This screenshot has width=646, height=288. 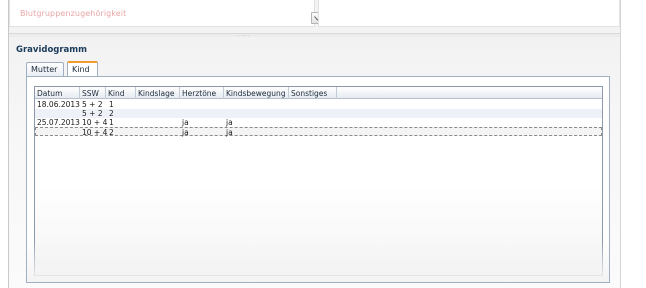 What do you see at coordinates (318, 132) in the screenshot?
I see `table-row-selected: 10 + 4 2 ja ja` at bounding box center [318, 132].